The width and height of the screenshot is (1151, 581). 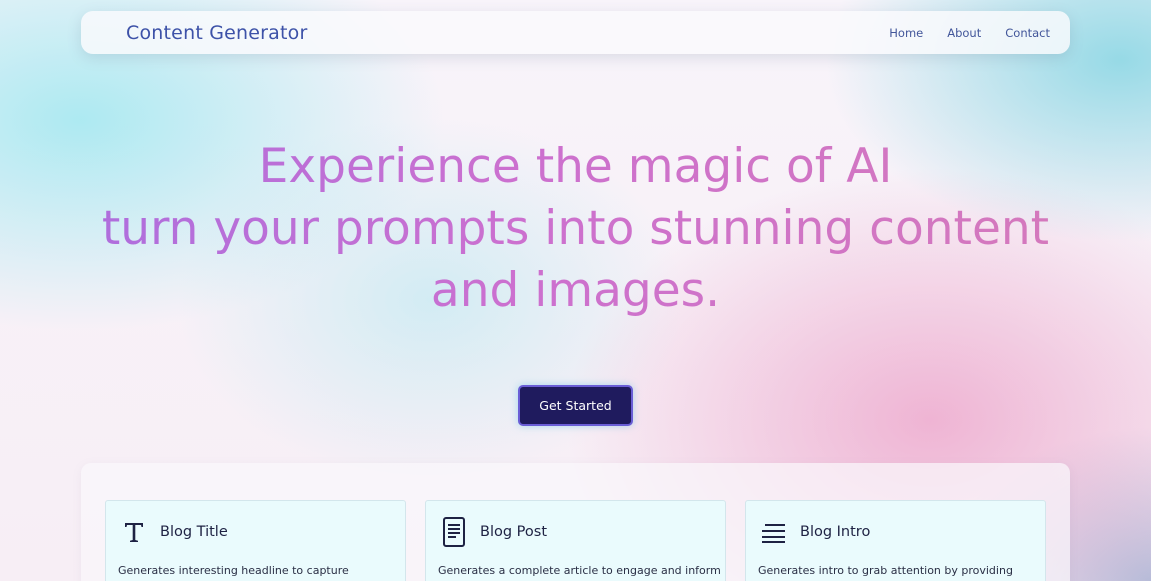 What do you see at coordinates (134, 532) in the screenshot?
I see `text-t-icon` at bounding box center [134, 532].